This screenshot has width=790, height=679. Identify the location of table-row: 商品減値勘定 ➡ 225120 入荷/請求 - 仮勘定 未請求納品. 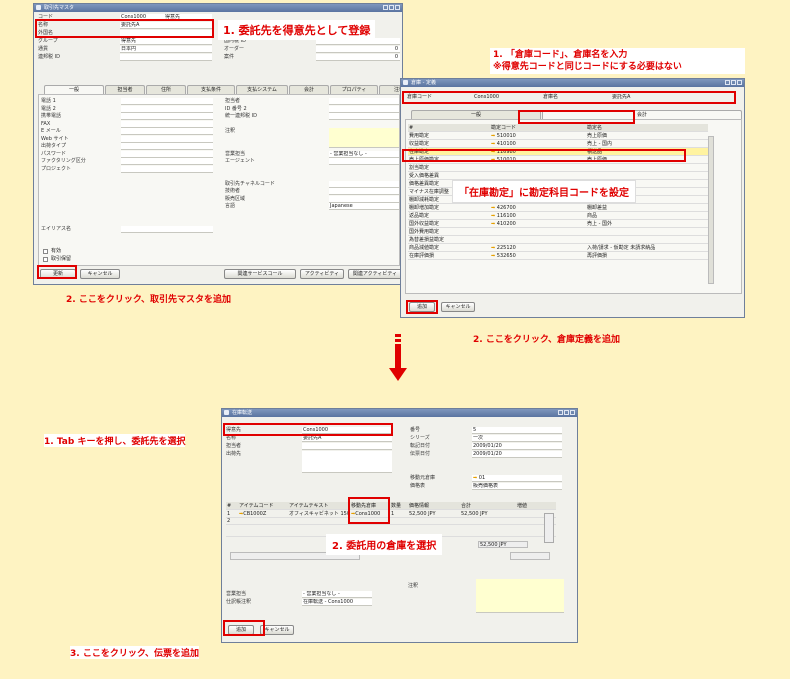
(558, 247).